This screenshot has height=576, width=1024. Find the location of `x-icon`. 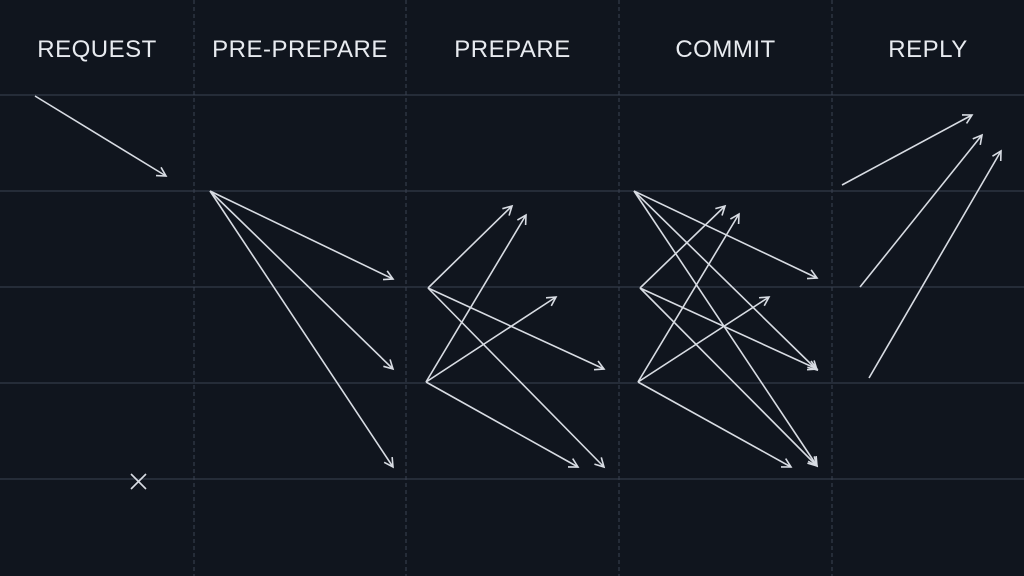

x-icon is located at coordinates (138, 481).